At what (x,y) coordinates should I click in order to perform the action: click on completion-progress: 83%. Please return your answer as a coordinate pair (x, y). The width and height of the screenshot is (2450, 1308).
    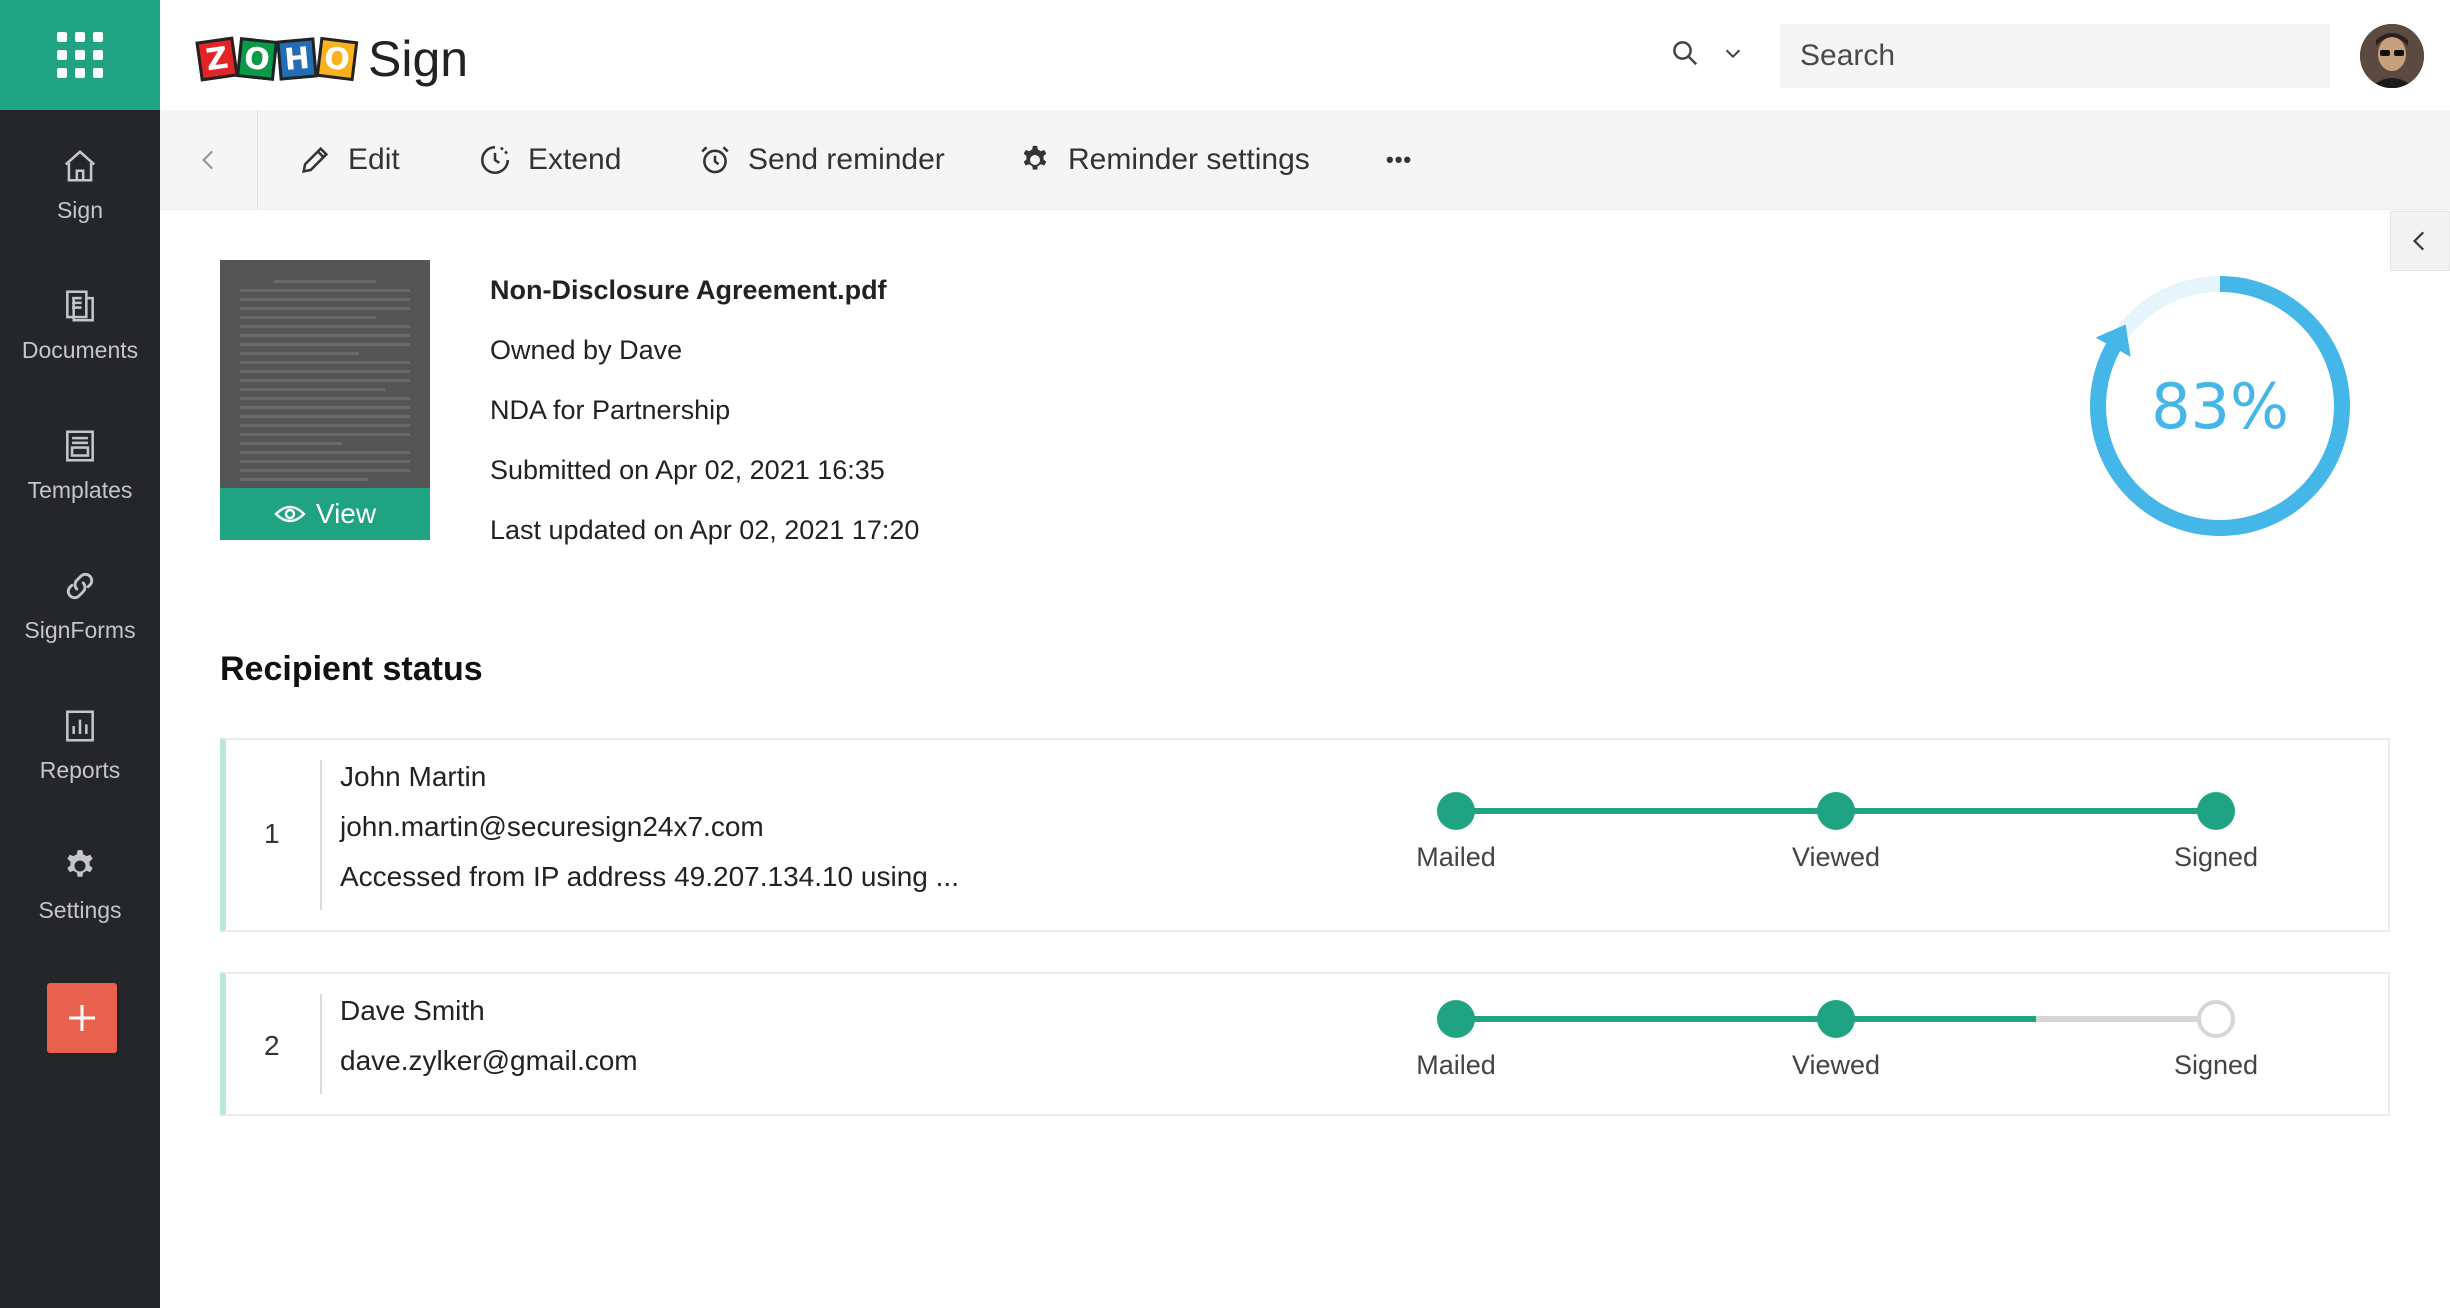
    Looking at the image, I should click on (2220, 406).